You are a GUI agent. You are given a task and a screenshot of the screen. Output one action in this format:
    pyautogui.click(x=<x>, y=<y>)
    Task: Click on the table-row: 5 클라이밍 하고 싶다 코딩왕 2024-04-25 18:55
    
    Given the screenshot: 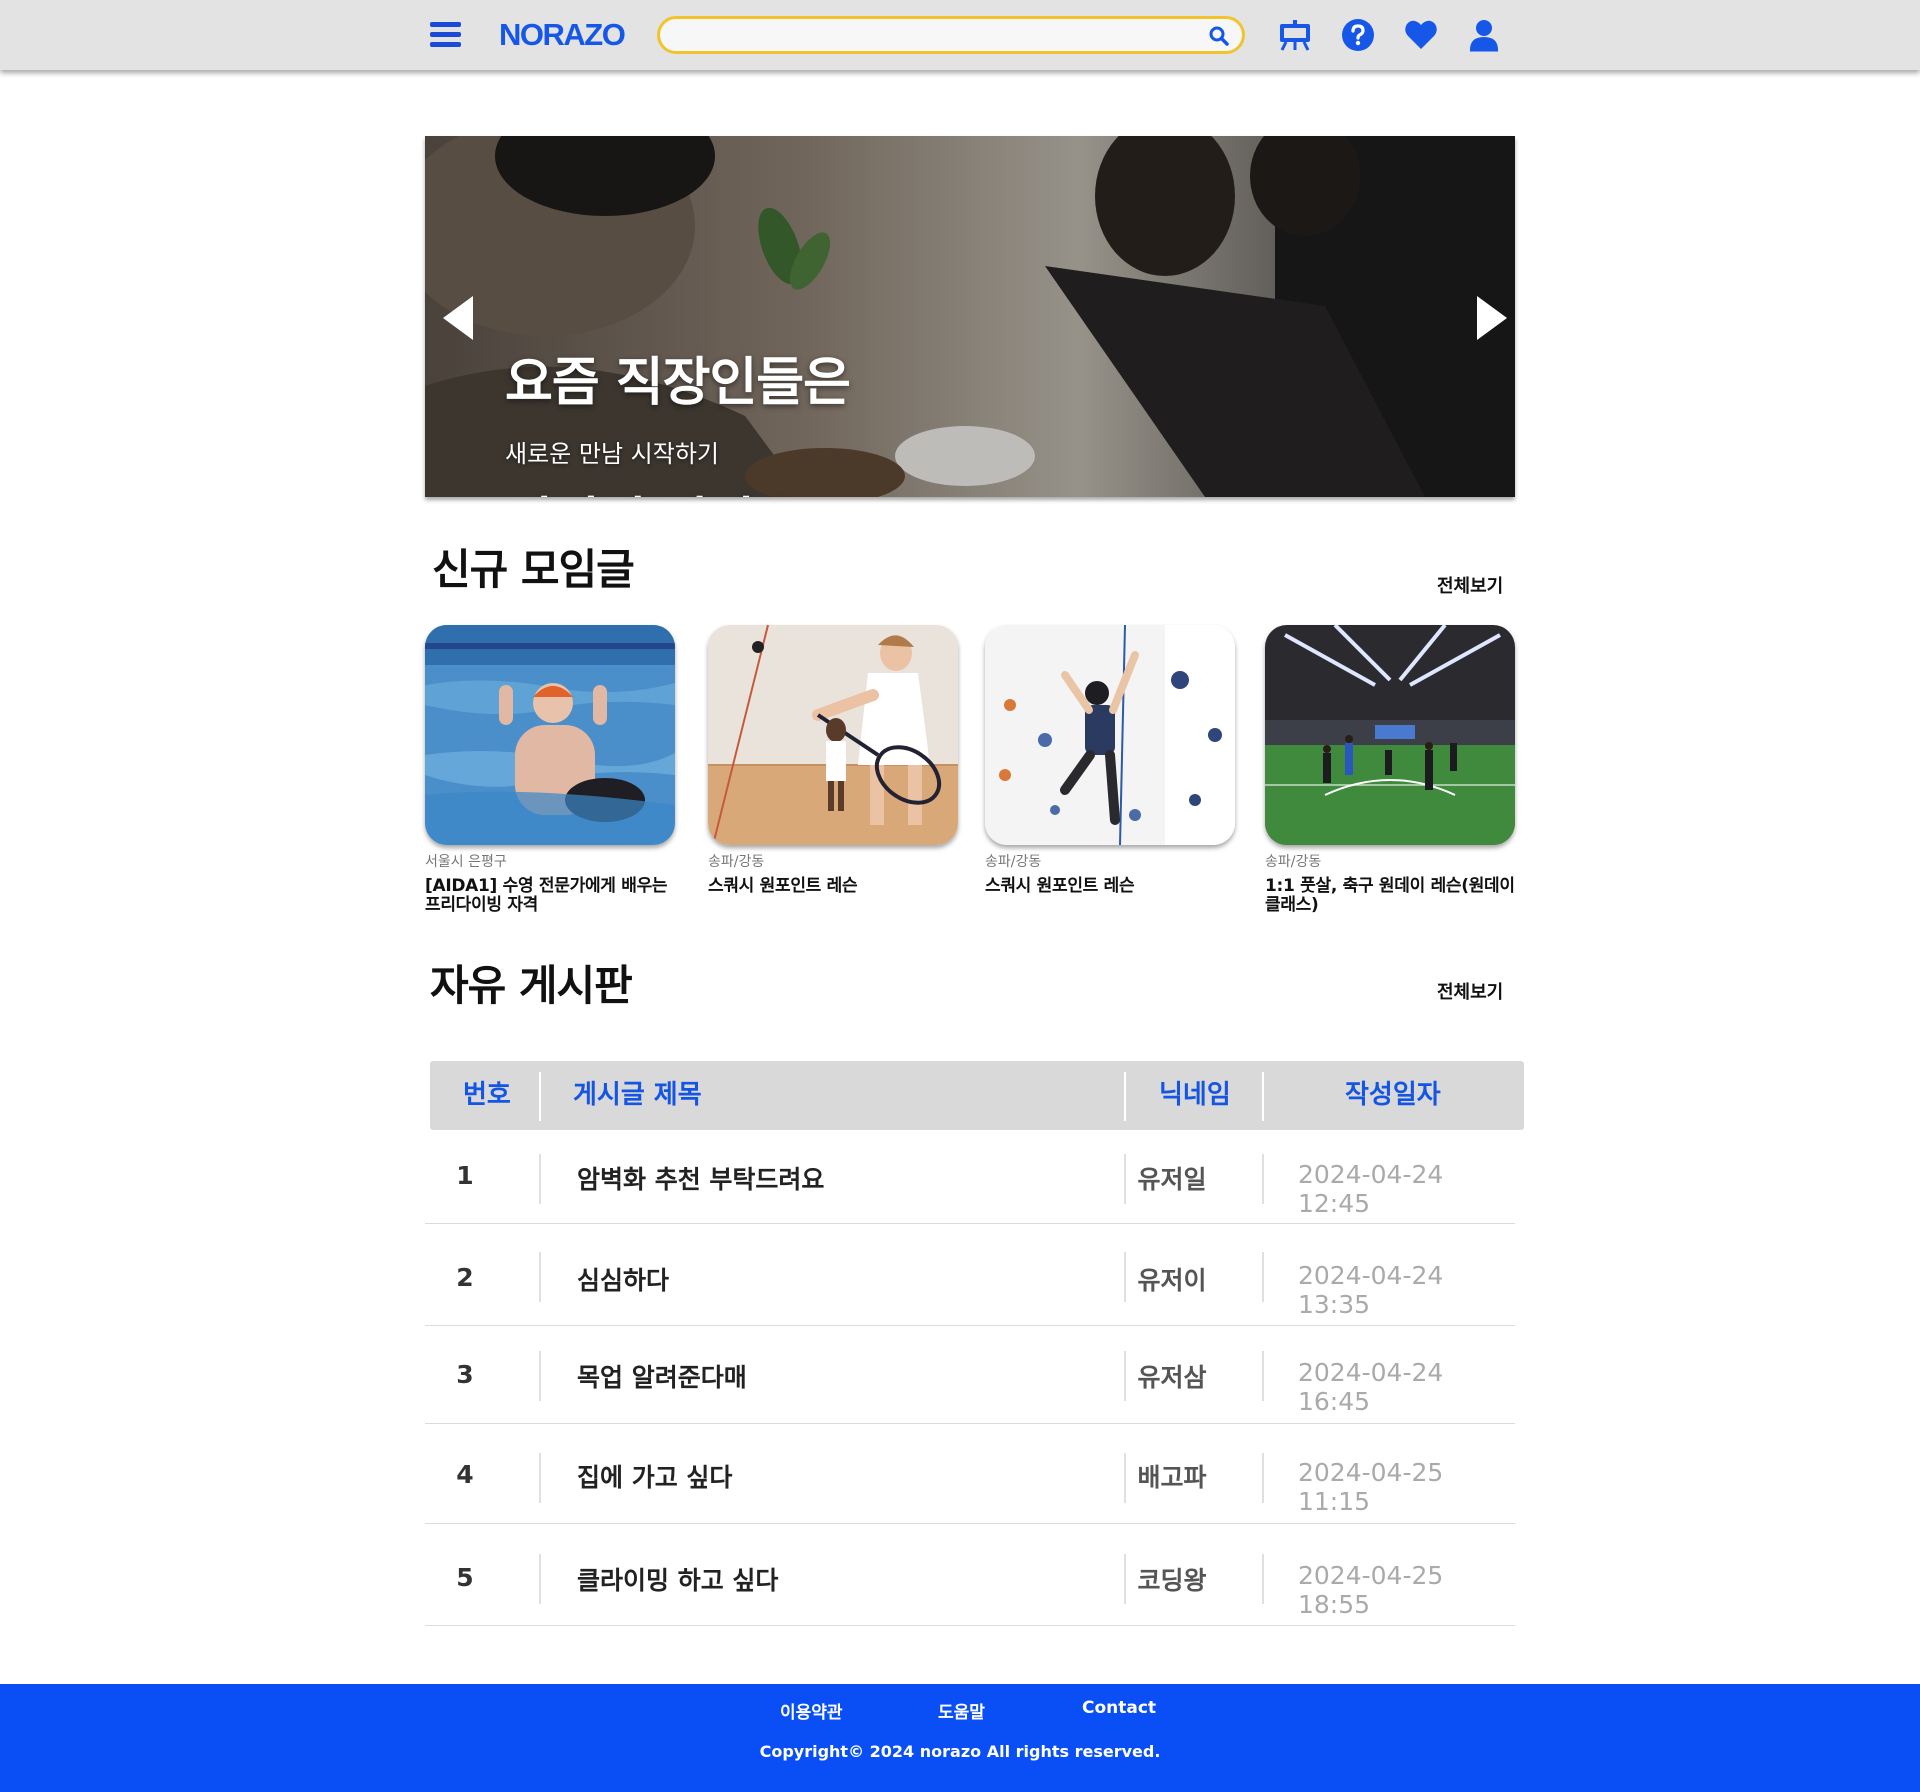 What is the action you would take?
    pyautogui.click(x=970, y=1575)
    